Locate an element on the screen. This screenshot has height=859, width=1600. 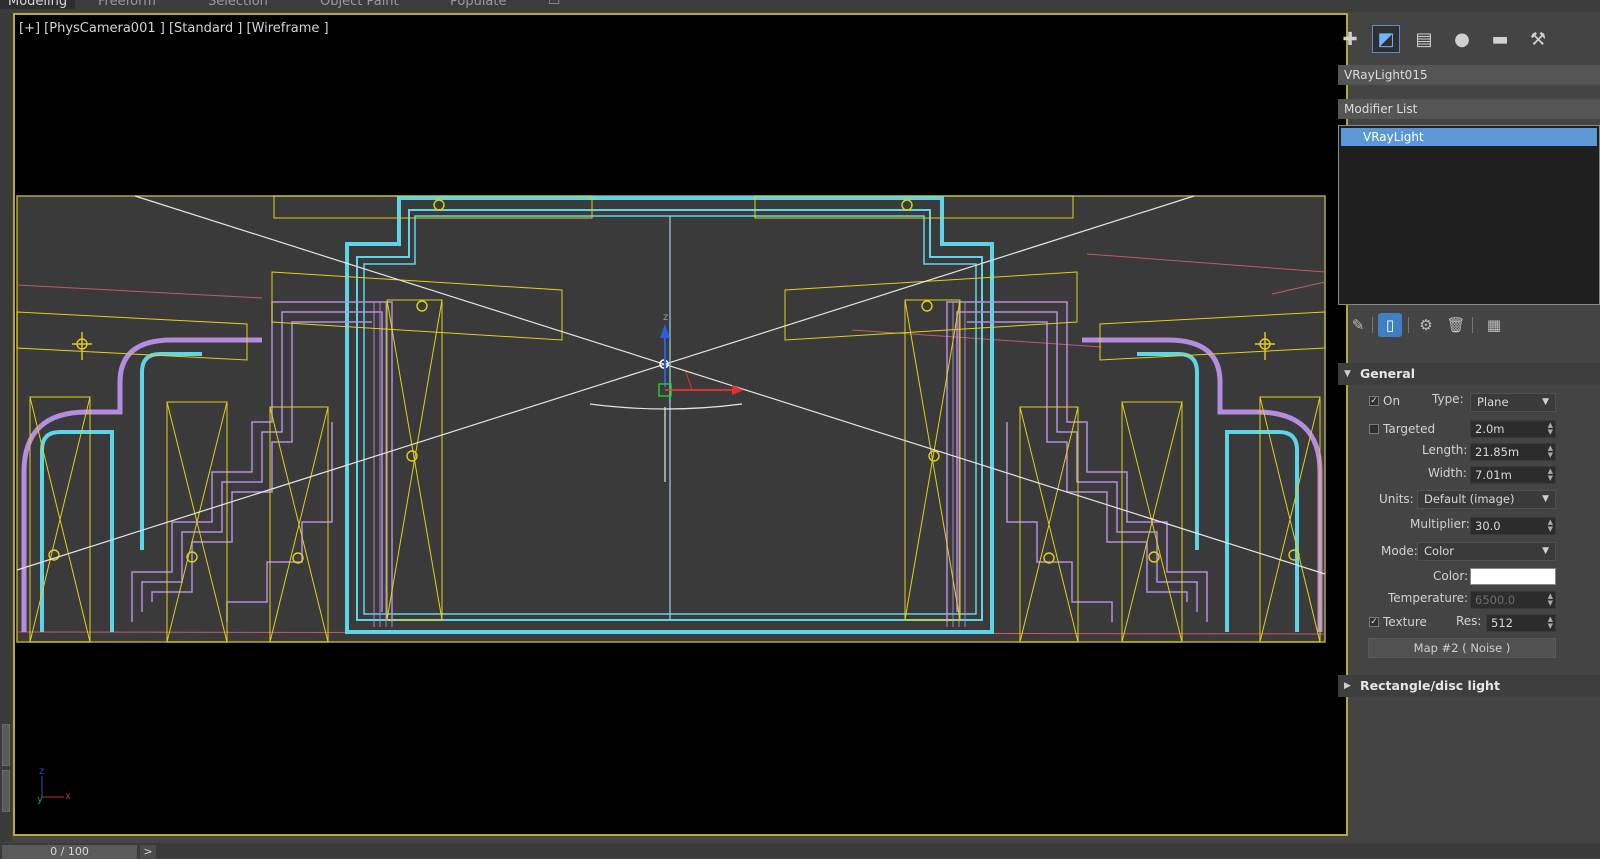
temperature-label: Temperature: is located at coordinates (1428, 598).